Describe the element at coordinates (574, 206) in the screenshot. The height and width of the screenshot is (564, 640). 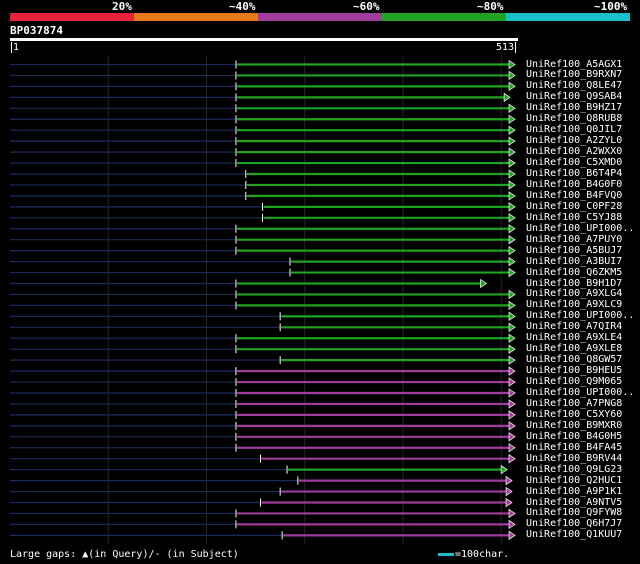
I see `hit-label: UniRef100_C0PF28` at that location.